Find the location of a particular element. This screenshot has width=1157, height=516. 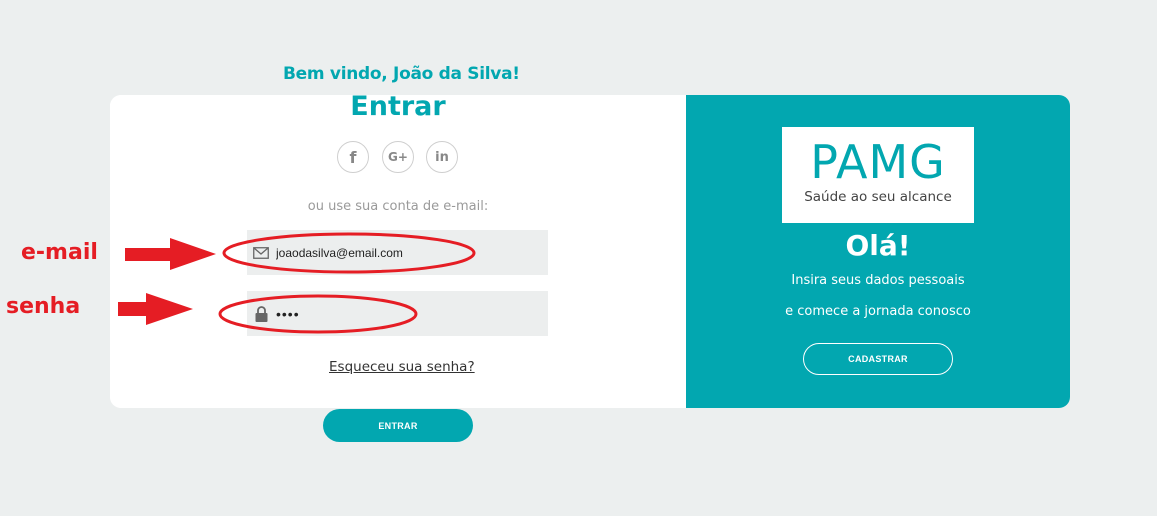

google-plus-icon: G+ is located at coordinates (398, 157).